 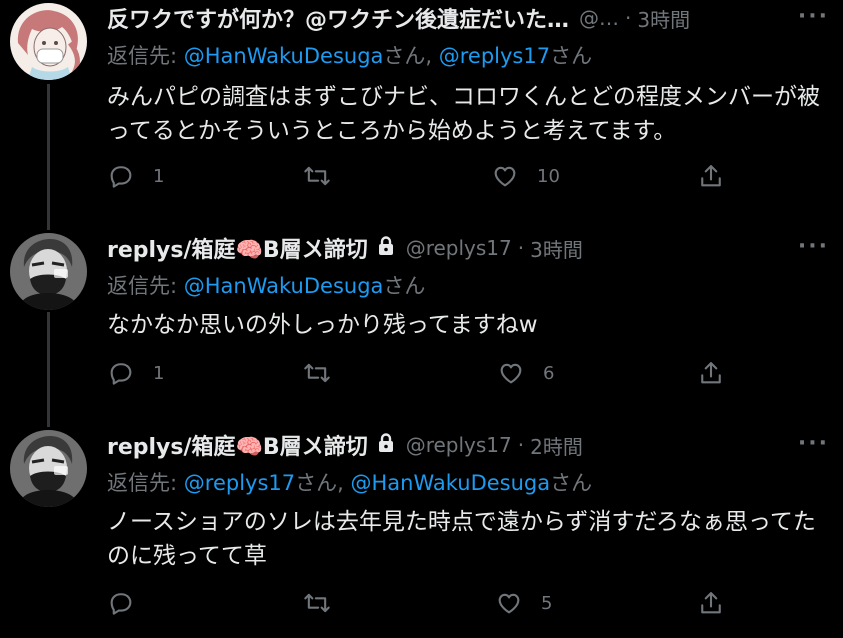 I want to click on tweet-header: replys/箱庭🧠B層〤諦切 @replys17 · 3時間, so click(x=475, y=248).